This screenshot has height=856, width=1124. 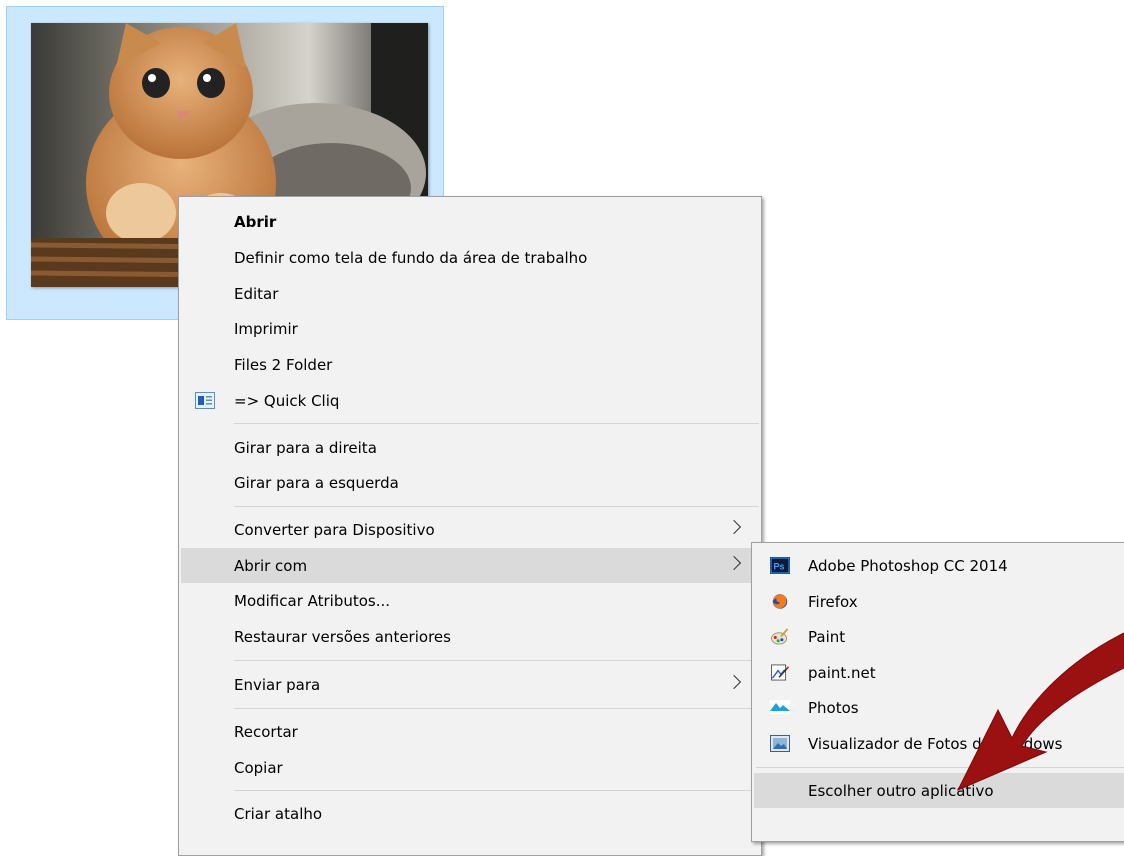 What do you see at coordinates (256, 293) in the screenshot?
I see `menu-item-label: Editar` at bounding box center [256, 293].